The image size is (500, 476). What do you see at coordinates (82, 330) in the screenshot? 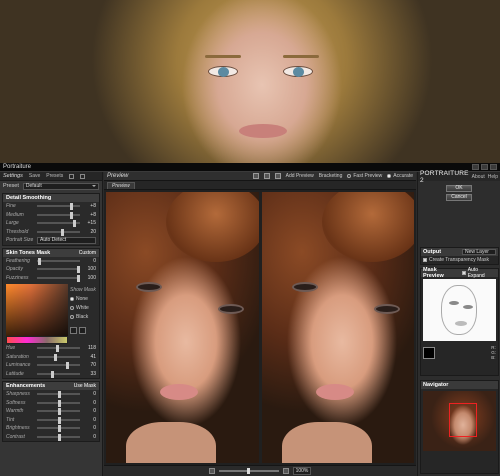
I see `eyedropper-plus-icon` at bounding box center [82, 330].